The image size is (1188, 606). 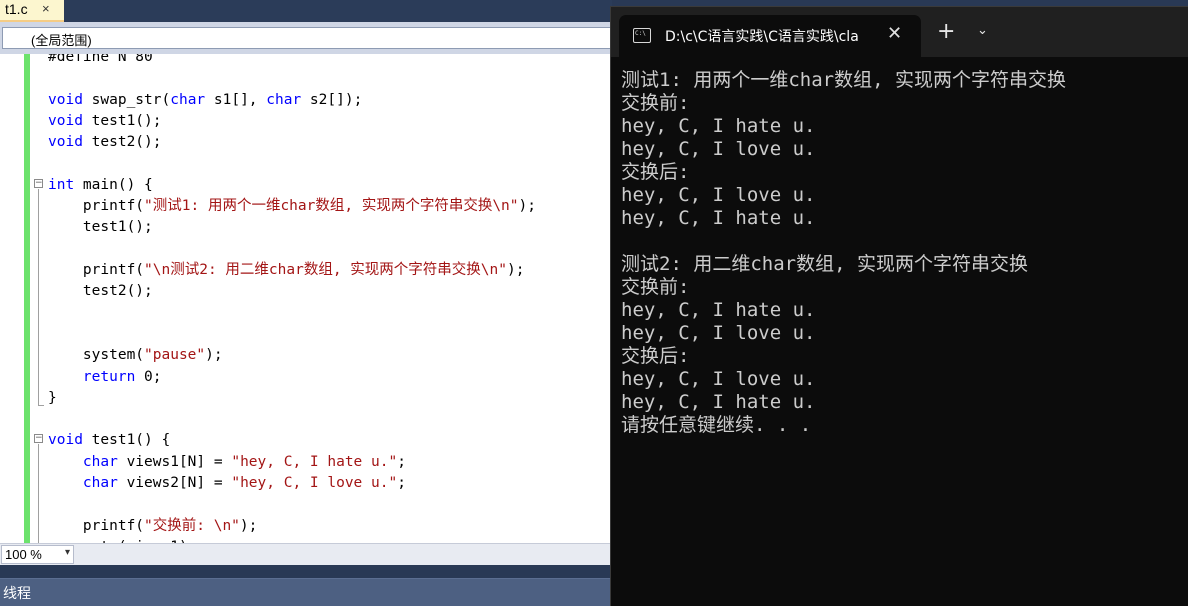 What do you see at coordinates (343, 554) in the screenshot?
I see `horizontal-scrollbar` at bounding box center [343, 554].